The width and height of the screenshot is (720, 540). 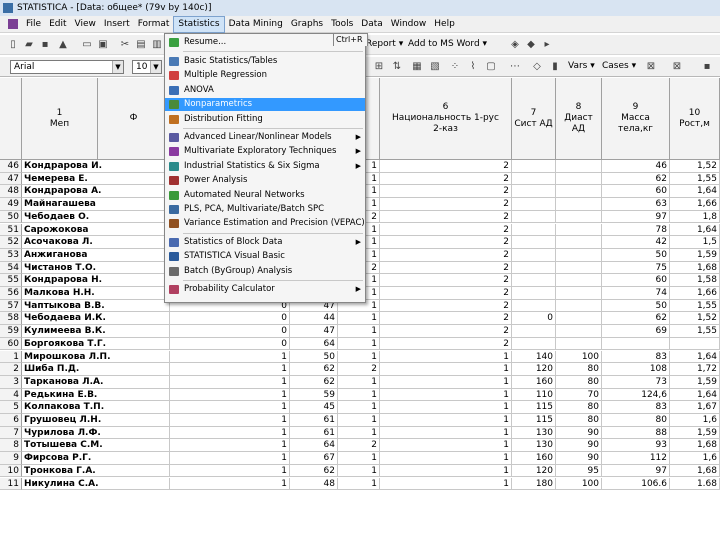 What do you see at coordinates (96, 407) in the screenshot?
I see `table-cell: Колпакова Т.П.` at bounding box center [96, 407].